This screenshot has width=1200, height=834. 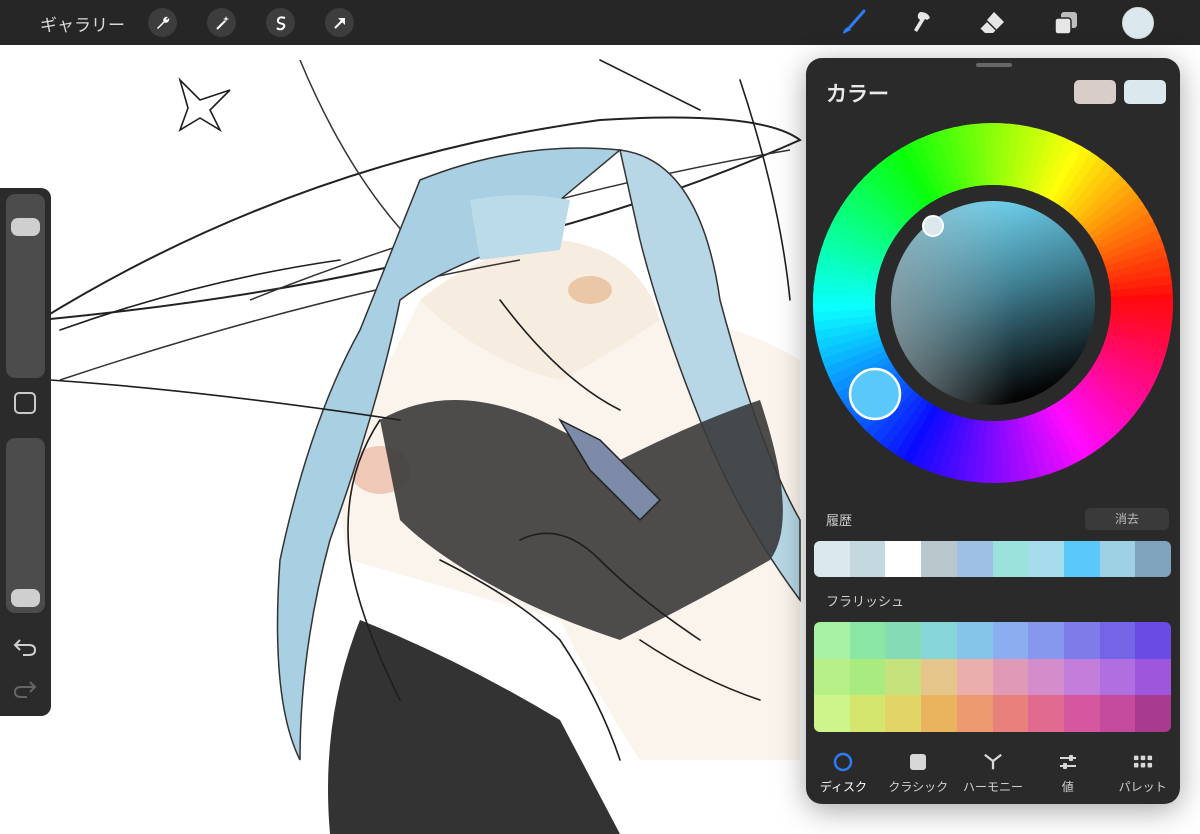 I want to click on brush-size-slider-thumb, so click(x=25, y=227).